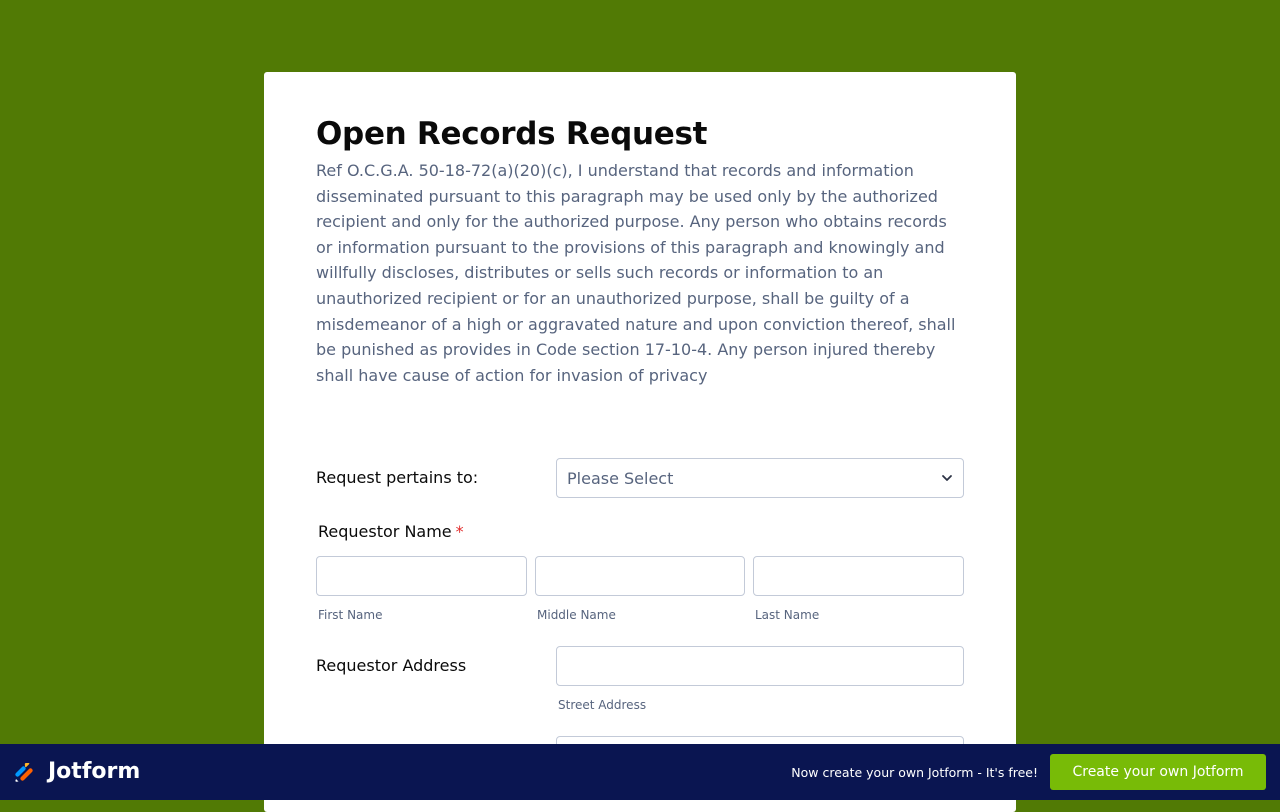 The width and height of the screenshot is (1280, 812). What do you see at coordinates (947, 478) in the screenshot?
I see `chevron-down-icon` at bounding box center [947, 478].